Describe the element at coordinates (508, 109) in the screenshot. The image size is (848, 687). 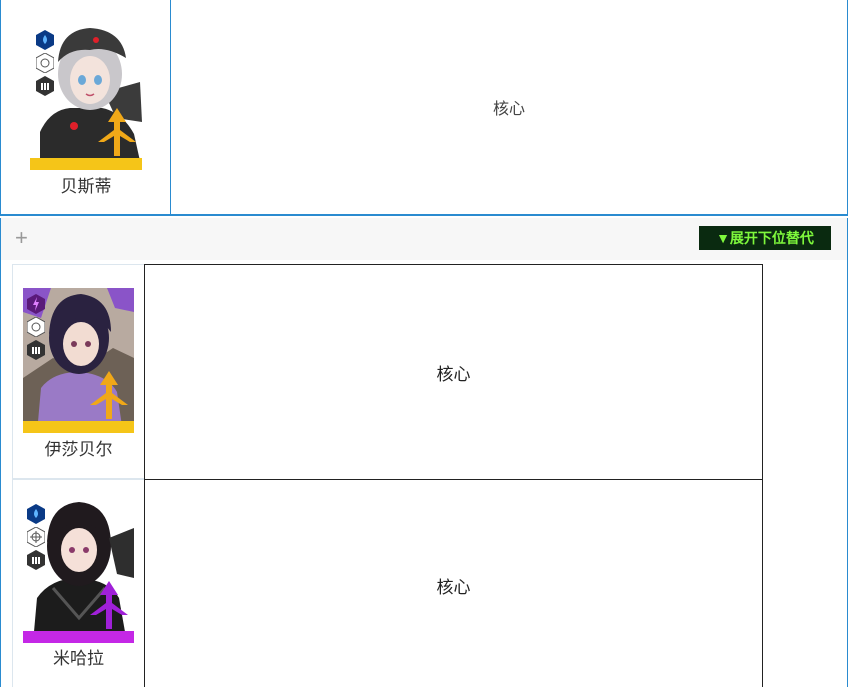
I see `role-cell: 核心` at that location.